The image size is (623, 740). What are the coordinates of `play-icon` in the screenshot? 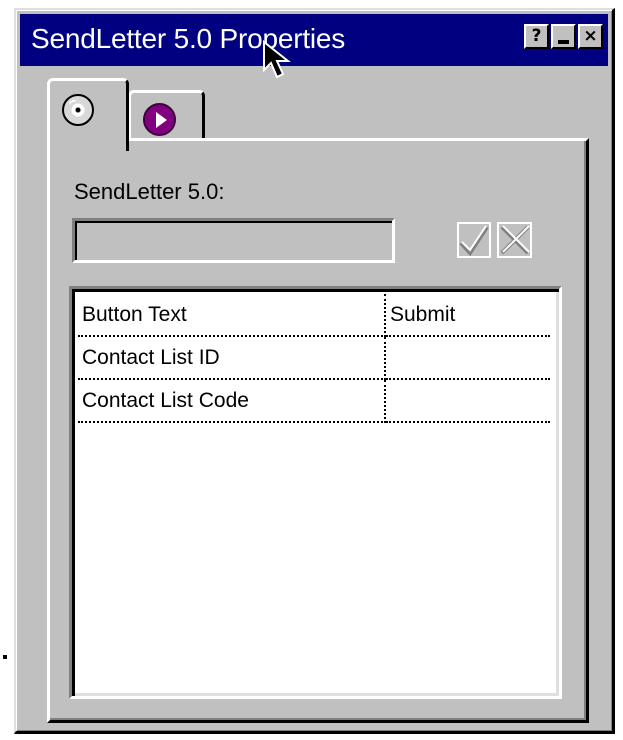 It's located at (159, 119).